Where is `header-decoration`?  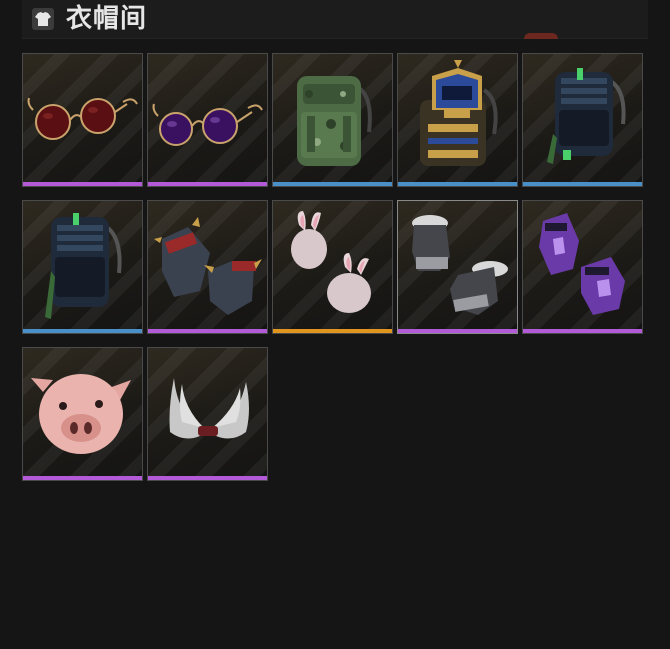
header-decoration is located at coordinates (541, 36).